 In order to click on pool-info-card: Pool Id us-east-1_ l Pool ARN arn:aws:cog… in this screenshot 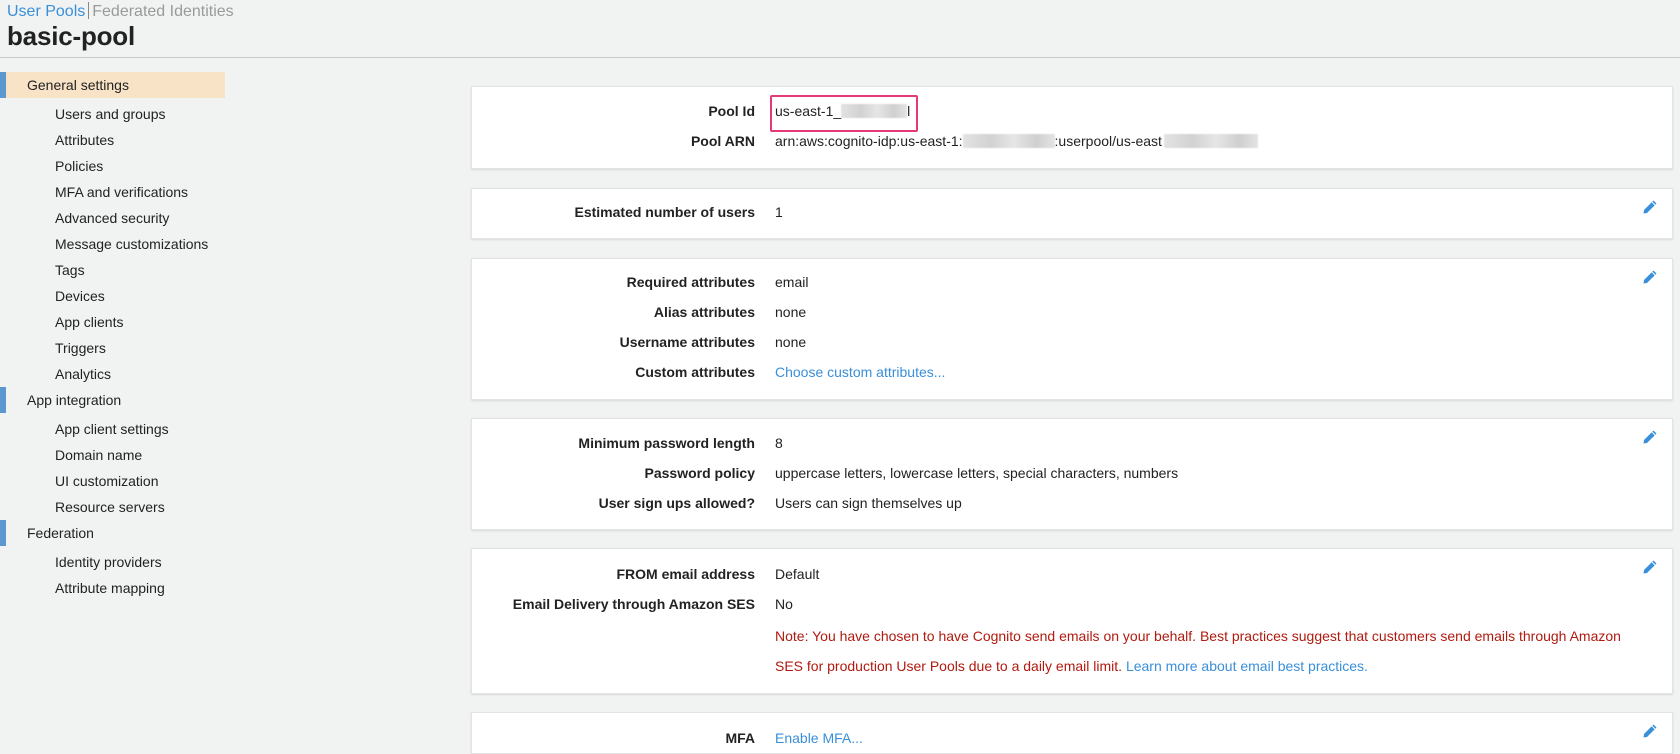, I will do `click(1072, 127)`.